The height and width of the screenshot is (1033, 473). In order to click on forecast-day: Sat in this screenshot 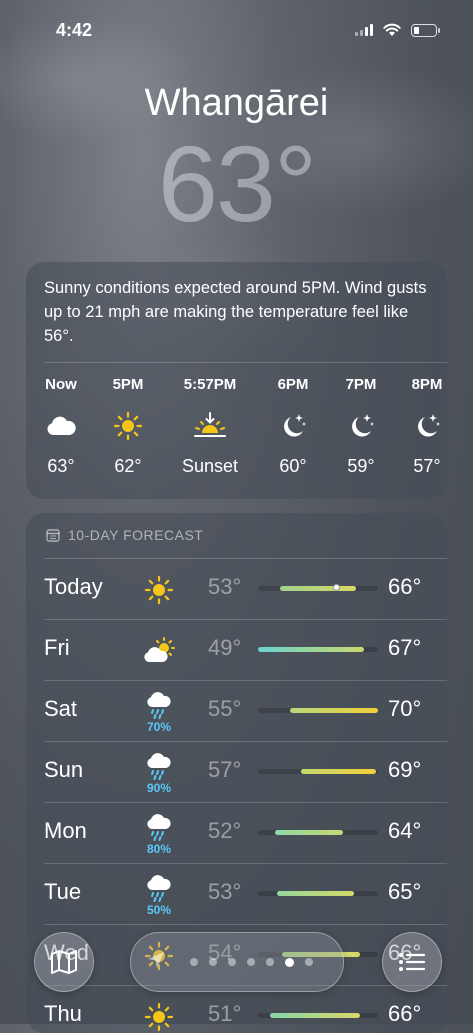, I will do `click(61, 708)`.